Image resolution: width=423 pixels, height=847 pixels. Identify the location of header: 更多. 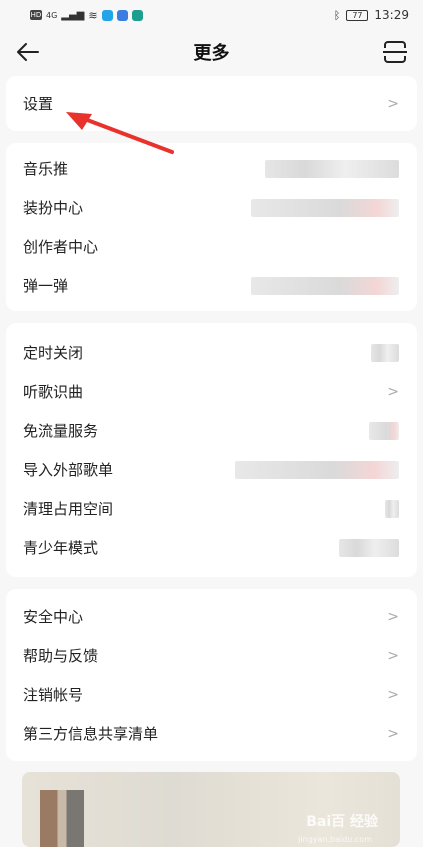
(211, 52).